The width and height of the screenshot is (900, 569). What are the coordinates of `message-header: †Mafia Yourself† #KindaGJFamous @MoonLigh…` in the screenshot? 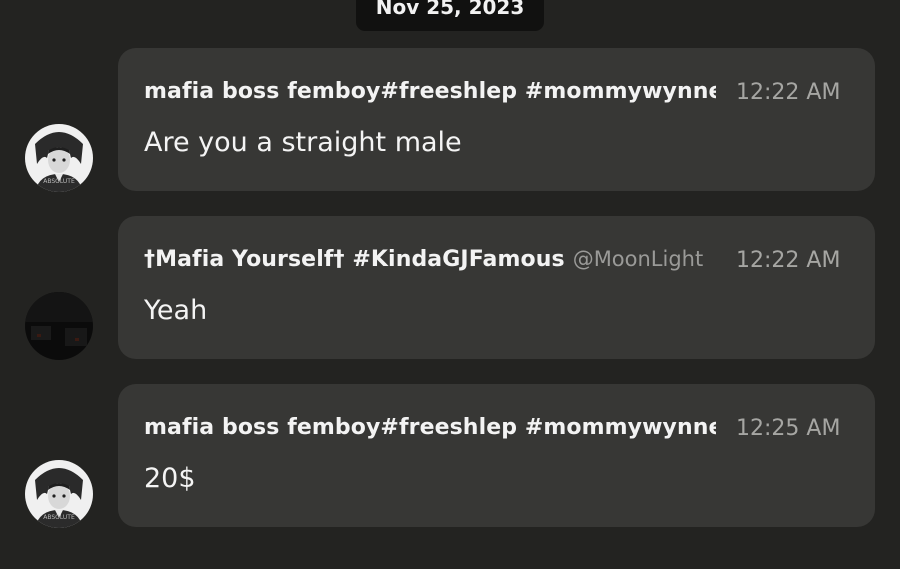 It's located at (497, 264).